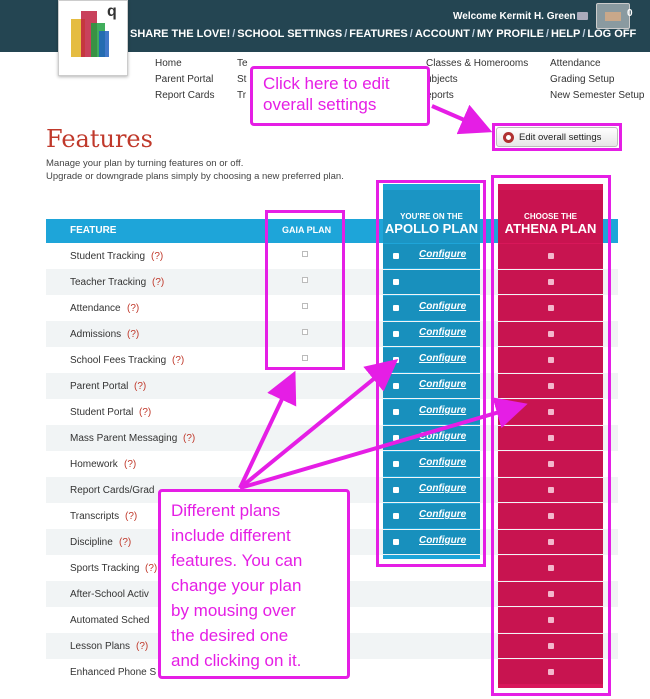 The width and height of the screenshot is (650, 699). I want to click on arrow-to-edit-button, so click(462, 119).